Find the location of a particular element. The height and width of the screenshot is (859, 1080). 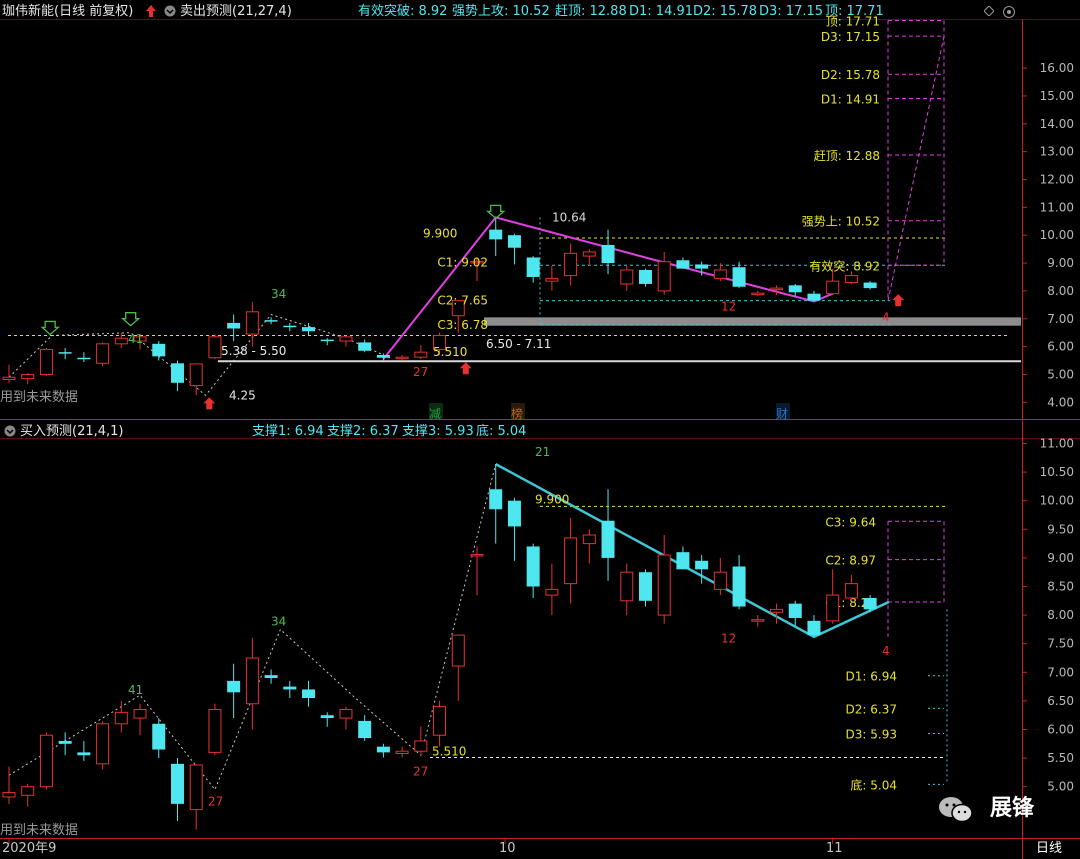

y-tick-label: 5.50 is located at coordinates (1060, 758).